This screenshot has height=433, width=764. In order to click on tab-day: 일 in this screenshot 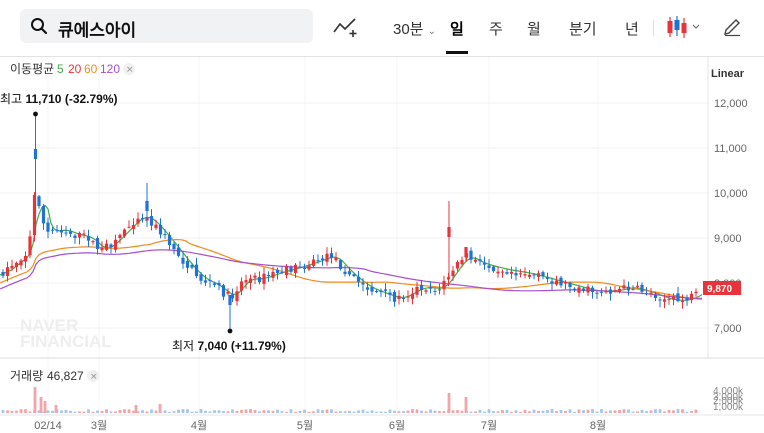, I will do `click(457, 28)`.